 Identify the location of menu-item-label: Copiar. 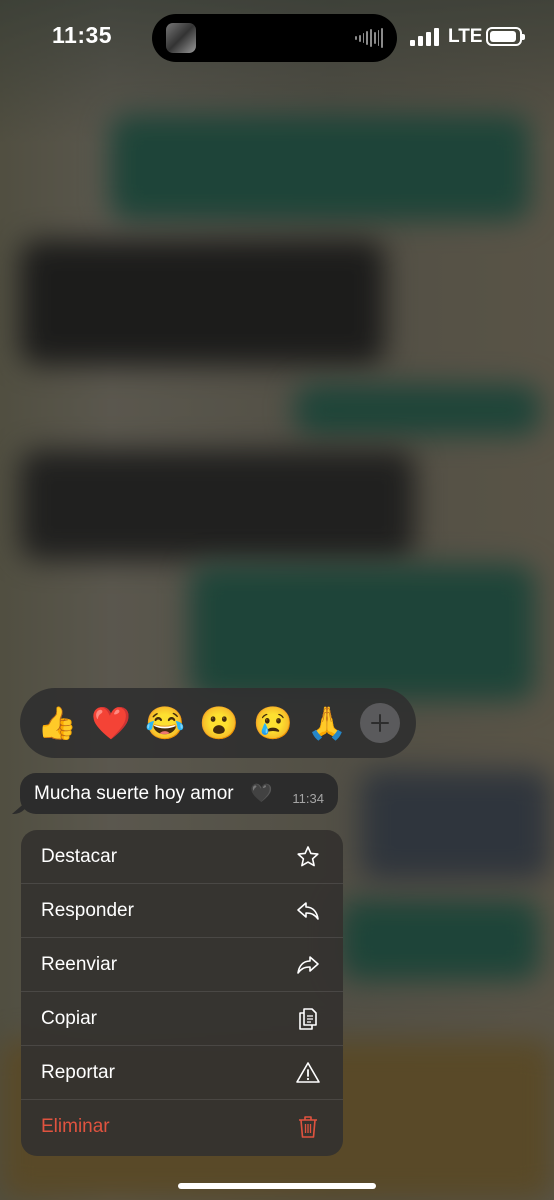
(69, 1018).